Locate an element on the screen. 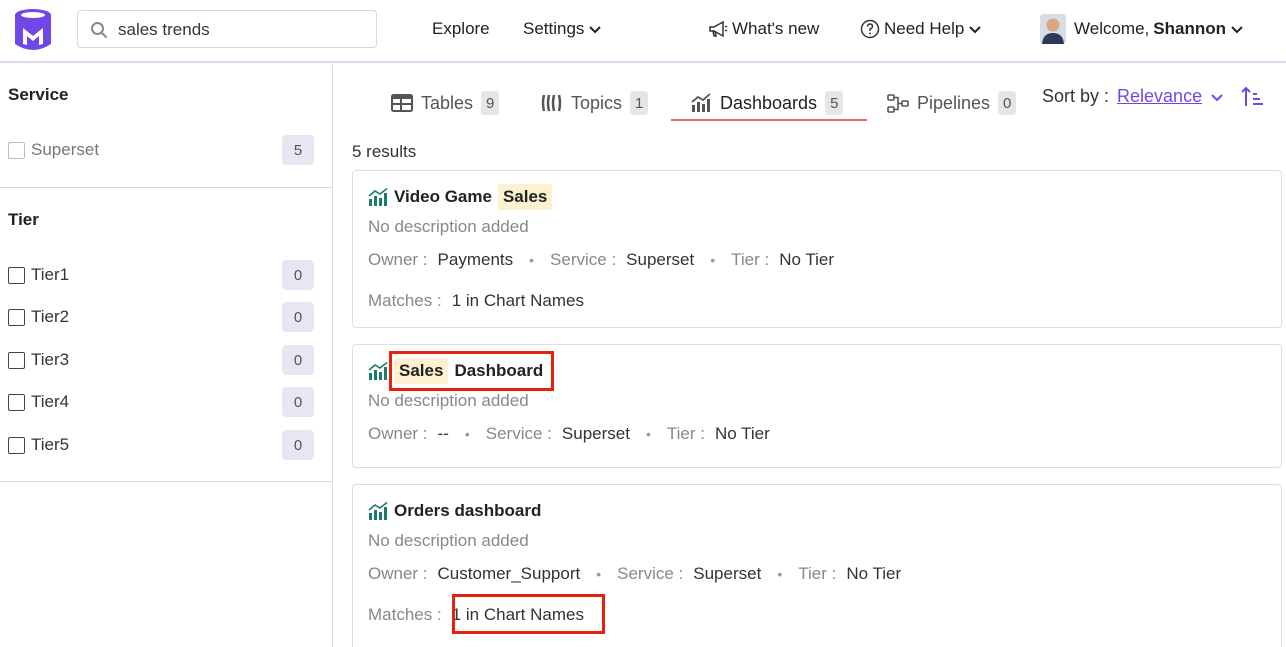  title-text: Orders dashboard is located at coordinates (468, 510).